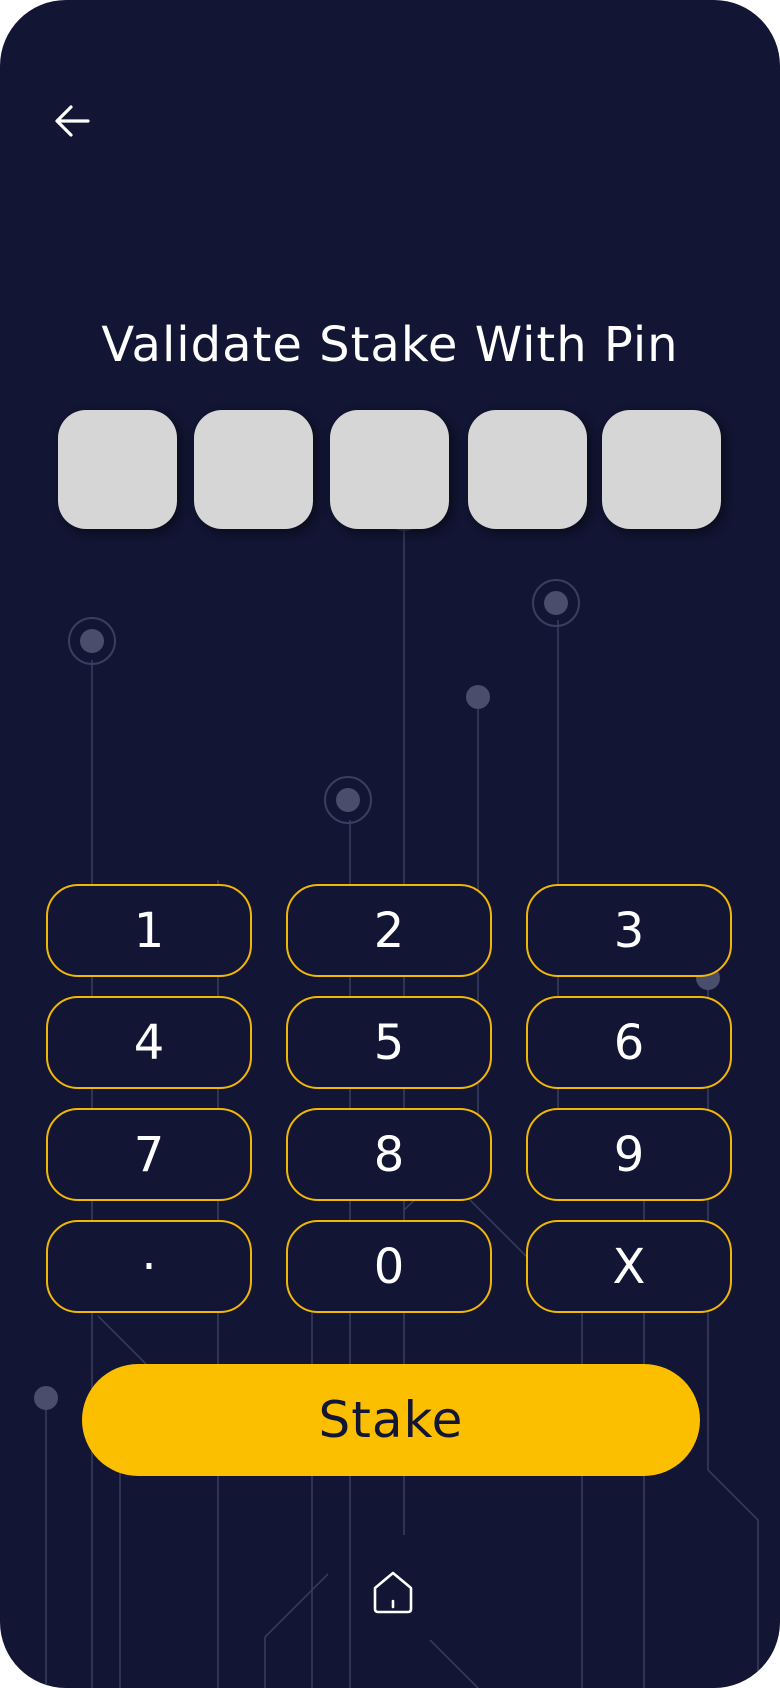  I want to click on key-4: 4, so click(149, 1042).